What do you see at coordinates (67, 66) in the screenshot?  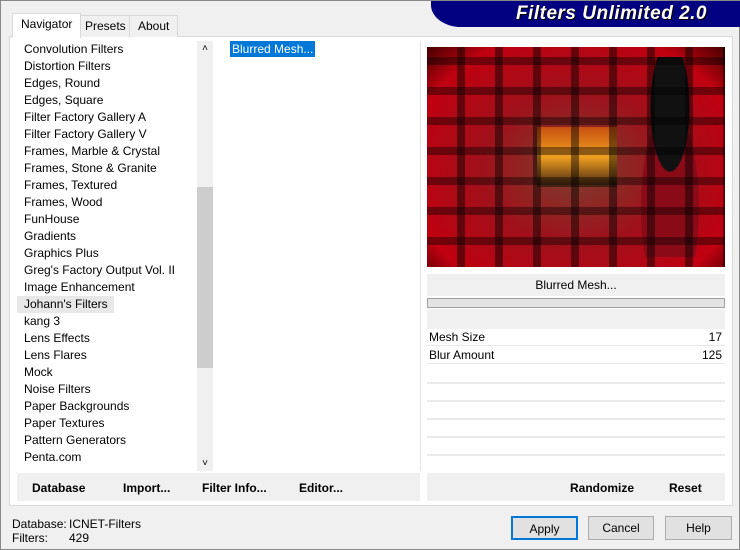 I see `category-label: Distortion Filters` at bounding box center [67, 66].